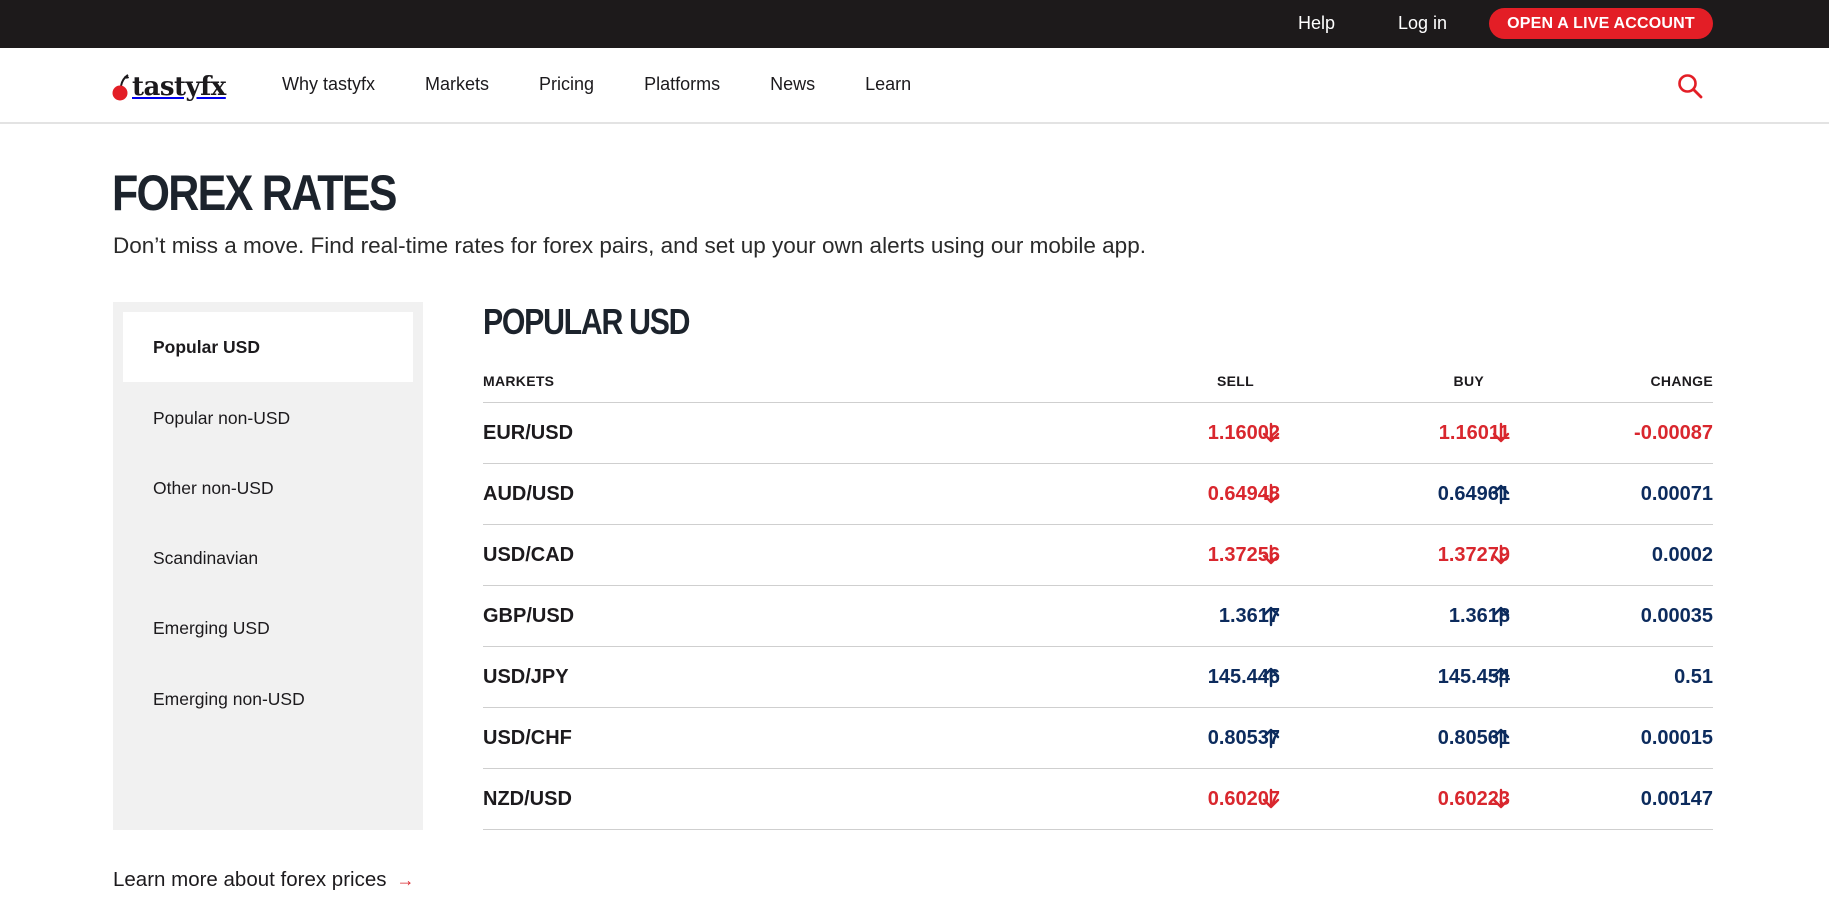 Image resolution: width=1829 pixels, height=919 pixels. I want to click on header-markets: MARKETS, so click(519, 381).